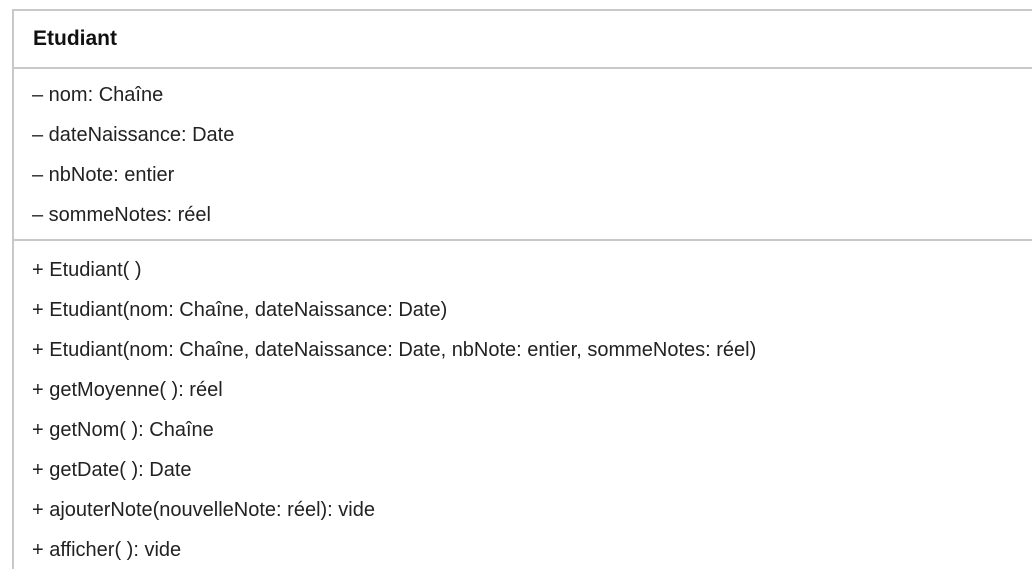  I want to click on attribute-row: – dateNaissance: Date, so click(133, 135).